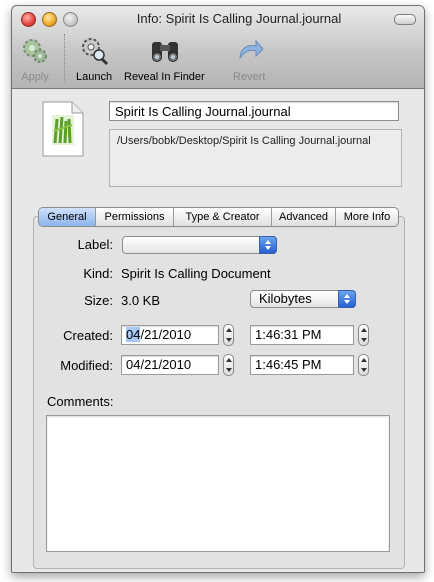  Describe the element at coordinates (285, 298) in the screenshot. I see `size-unit-value: Kilobytes` at that location.